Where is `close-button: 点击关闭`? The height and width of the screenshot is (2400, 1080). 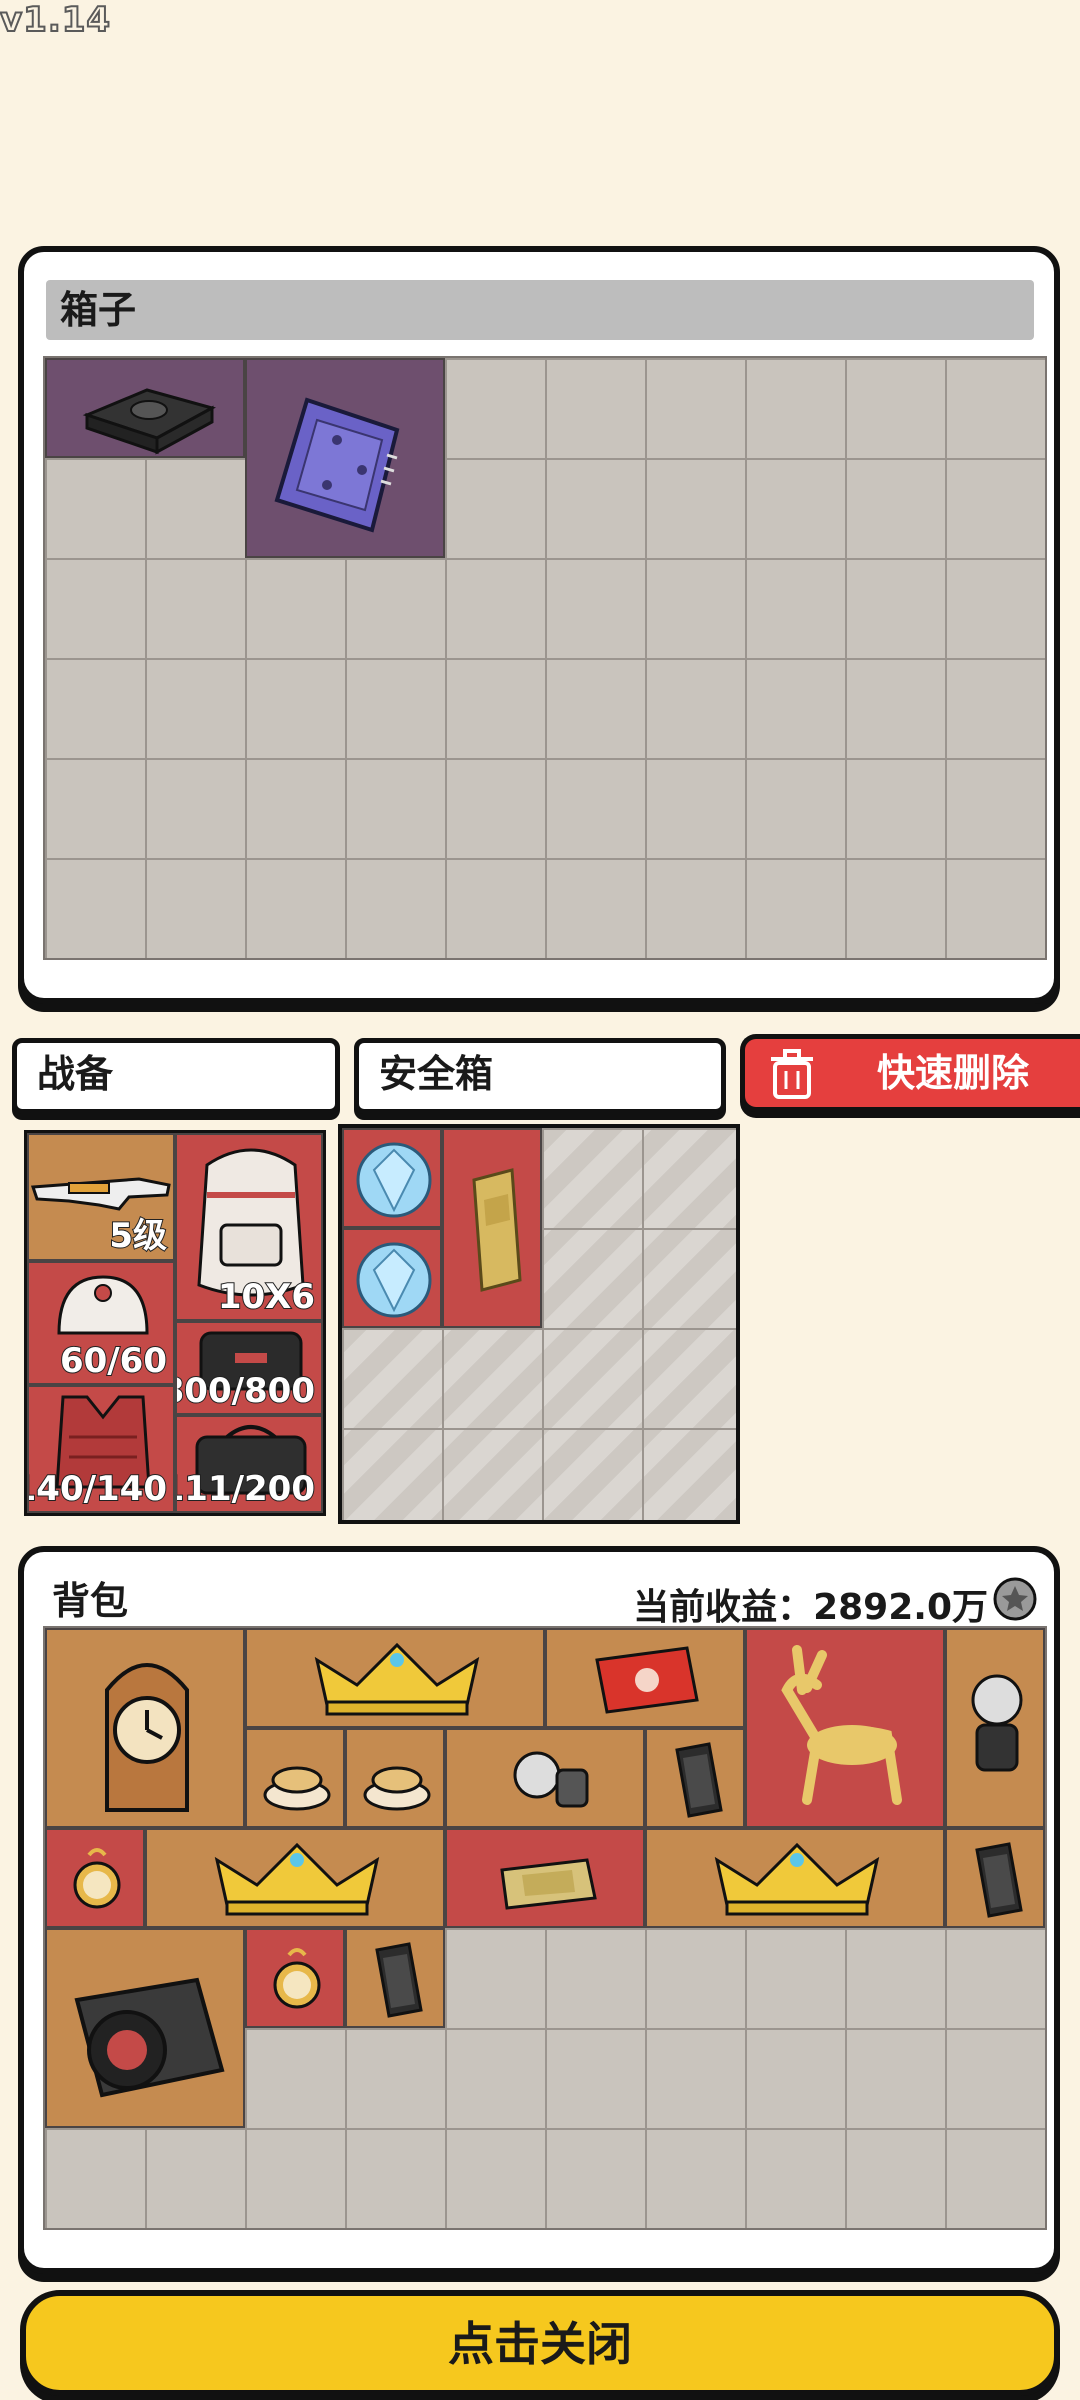 close-button: 点击关闭 is located at coordinates (540, 2343).